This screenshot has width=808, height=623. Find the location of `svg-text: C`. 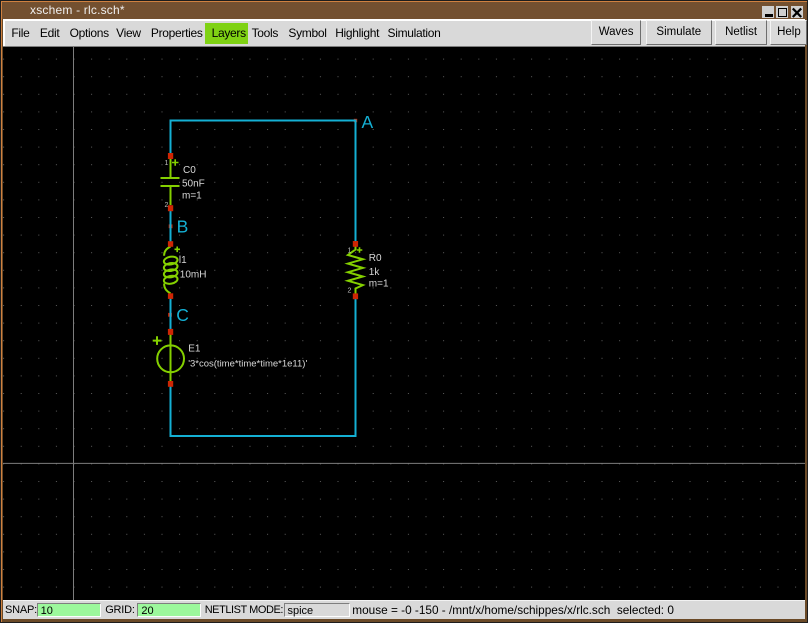

svg-text: C is located at coordinates (182, 315).